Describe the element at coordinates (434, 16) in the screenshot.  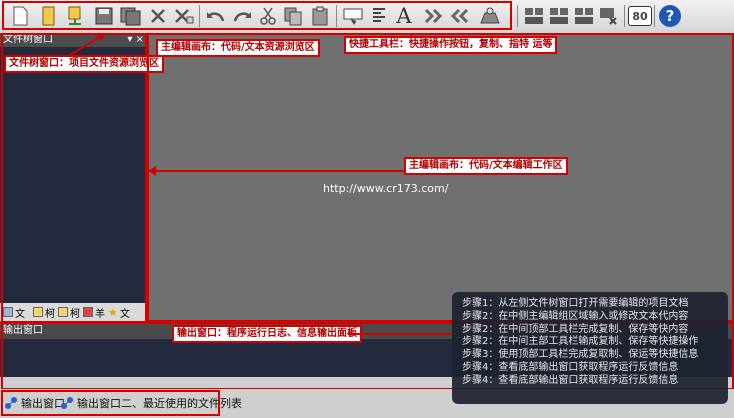
I see `indent-icon` at that location.